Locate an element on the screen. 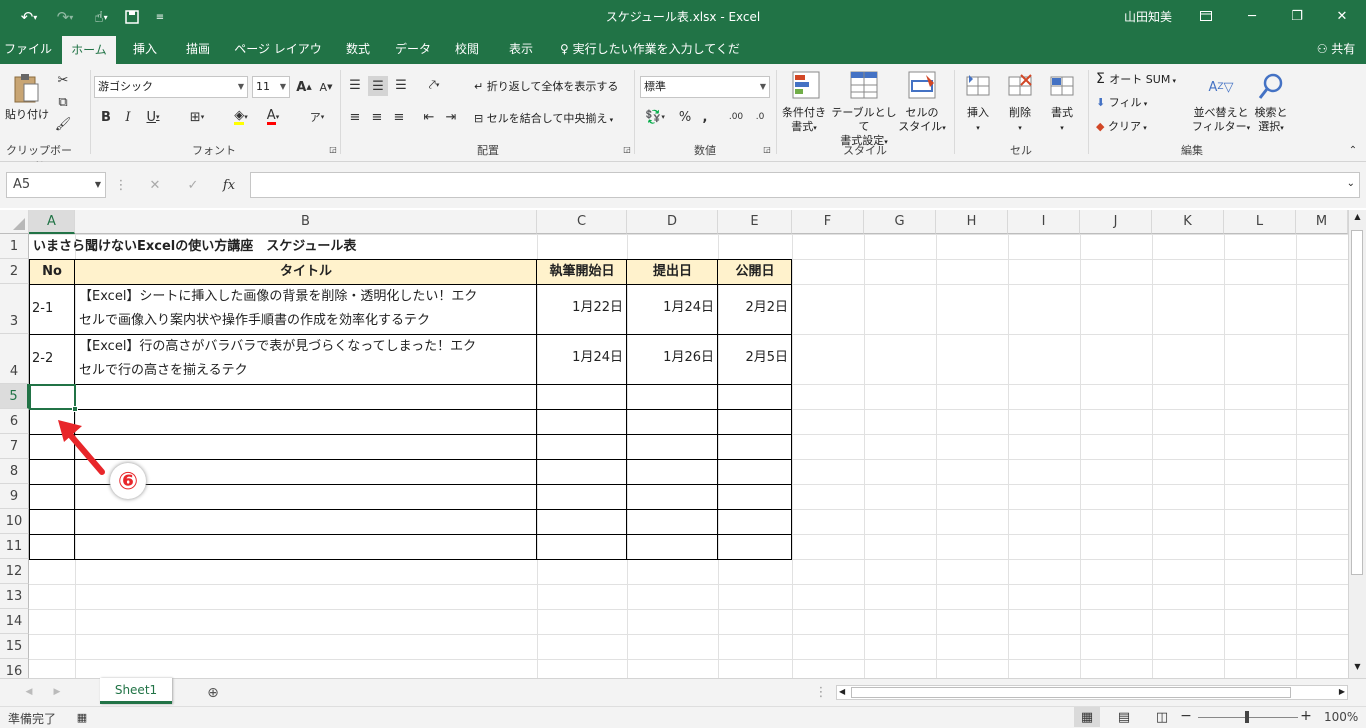 Image resolution: width=1366 pixels, height=728 pixels. fill-color-icon: ◈ ▾ is located at coordinates (241, 117).